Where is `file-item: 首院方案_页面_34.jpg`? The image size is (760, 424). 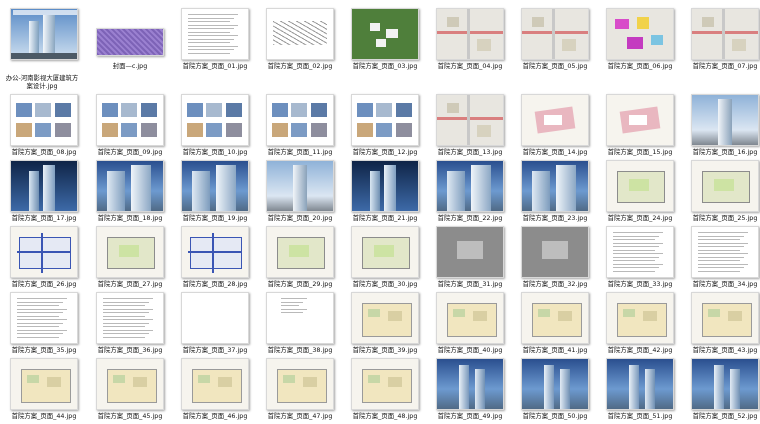 file-item: 首院方案_页面_34.jpg is located at coordinates (720, 259).